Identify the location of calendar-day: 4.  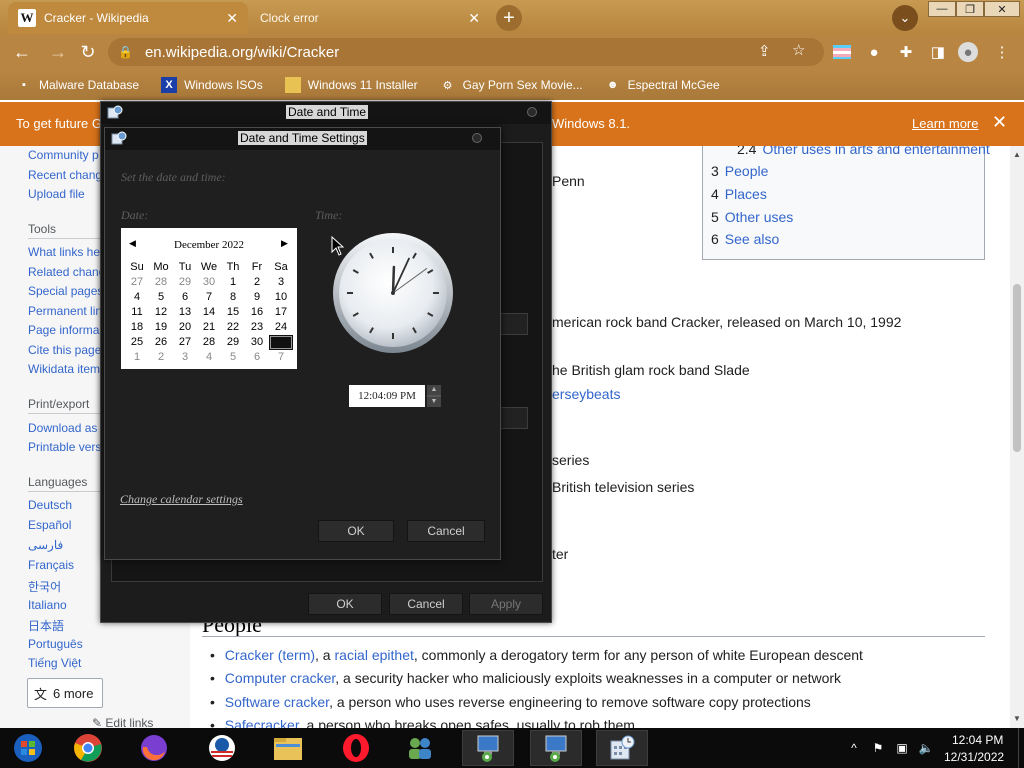
(209, 357).